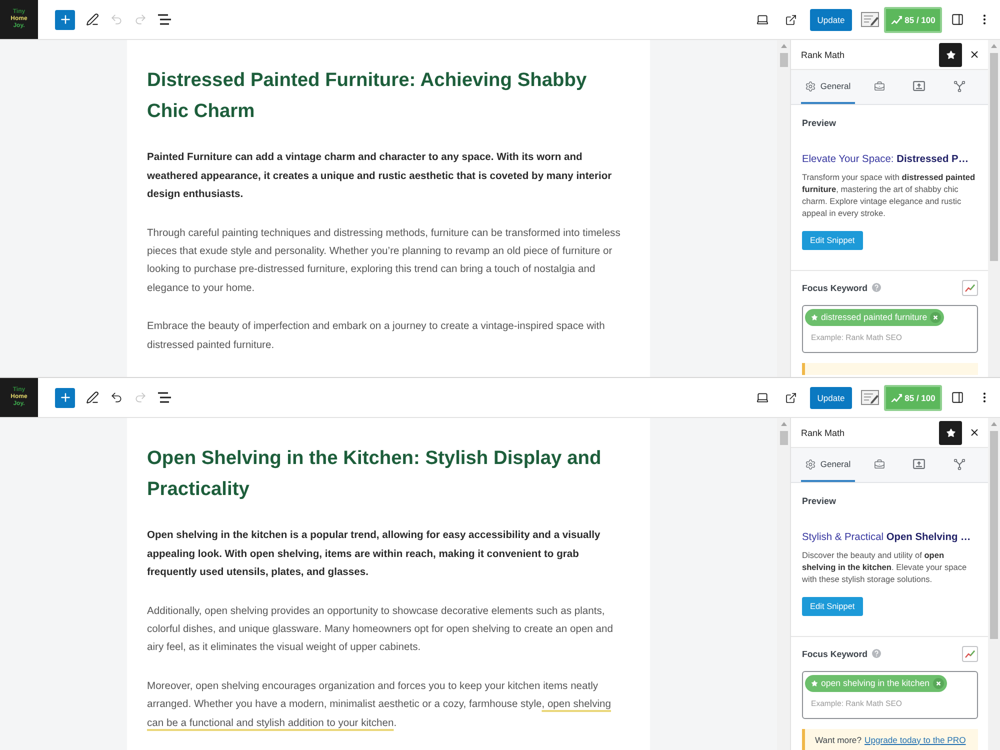 The height and width of the screenshot is (750, 1000). What do you see at coordinates (388, 261) in the screenshot?
I see `body-paragraph: Through careful painting techniques and distressing methods, furniture can be transformed into timeless pieces that exude style and personality. Whether you’re planning to revamp an old piece of furniture or looking to purchase pre-distressed furniture, exploring this trend can bring a touch of nostalgia and elegance to your home.` at bounding box center [388, 261].